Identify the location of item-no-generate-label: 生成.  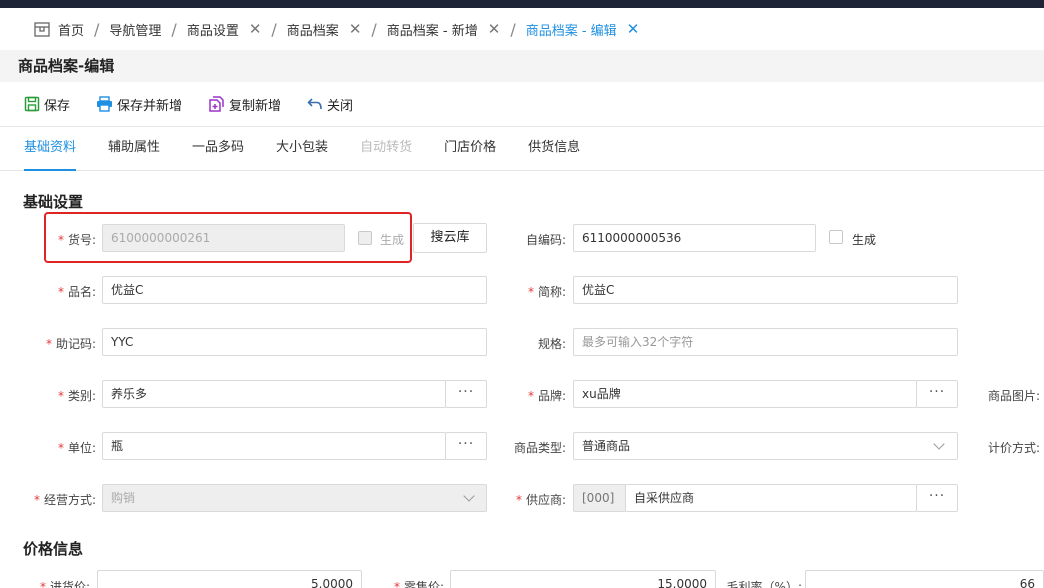
(392, 240).